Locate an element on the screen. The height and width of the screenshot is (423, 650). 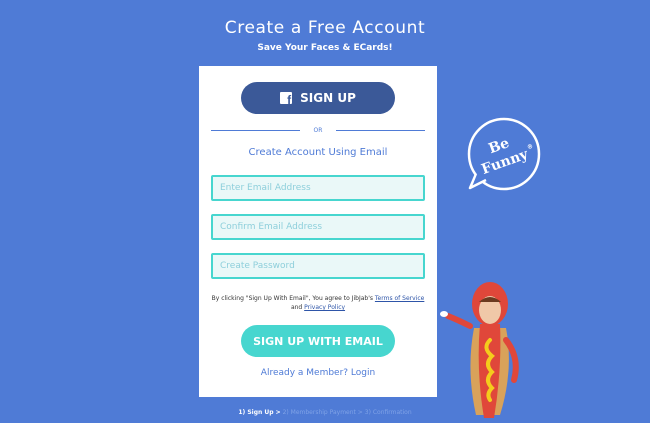
page-title: Create a Free Account is located at coordinates (325, 28).